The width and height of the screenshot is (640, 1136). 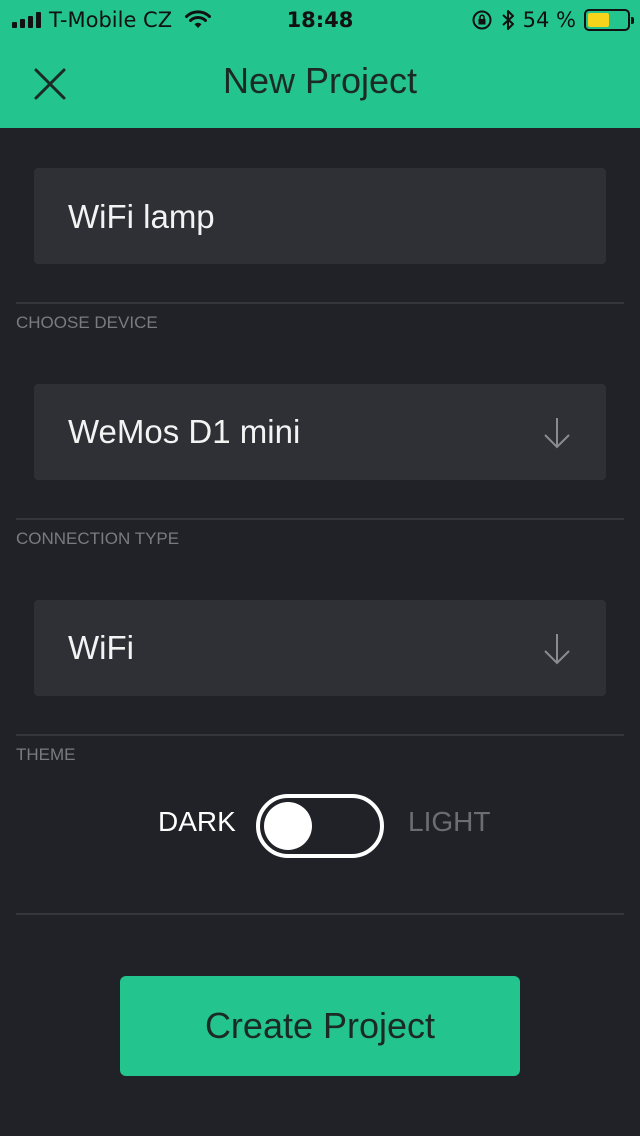 I want to click on status-left: T-Mobile CZ, so click(x=112, y=20).